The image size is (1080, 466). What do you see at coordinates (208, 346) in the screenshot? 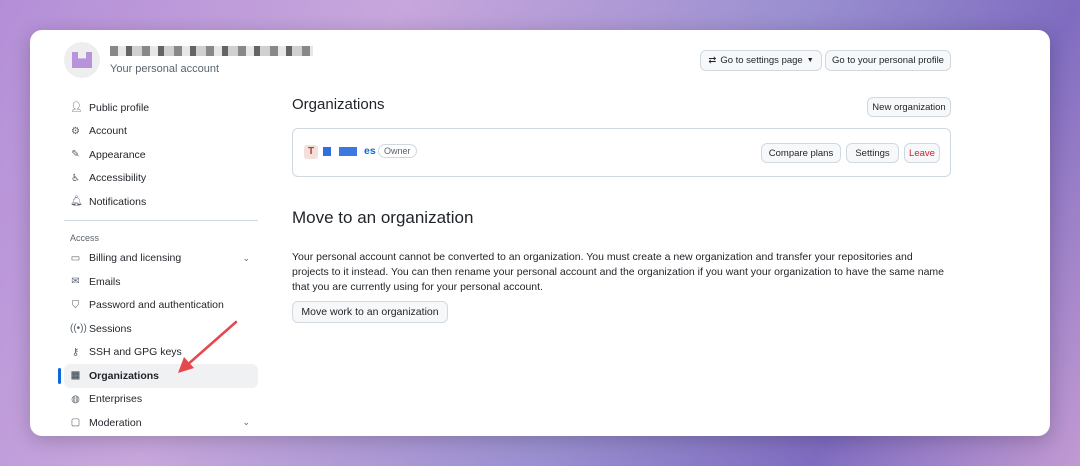
I see `annotation-arrow` at bounding box center [208, 346].